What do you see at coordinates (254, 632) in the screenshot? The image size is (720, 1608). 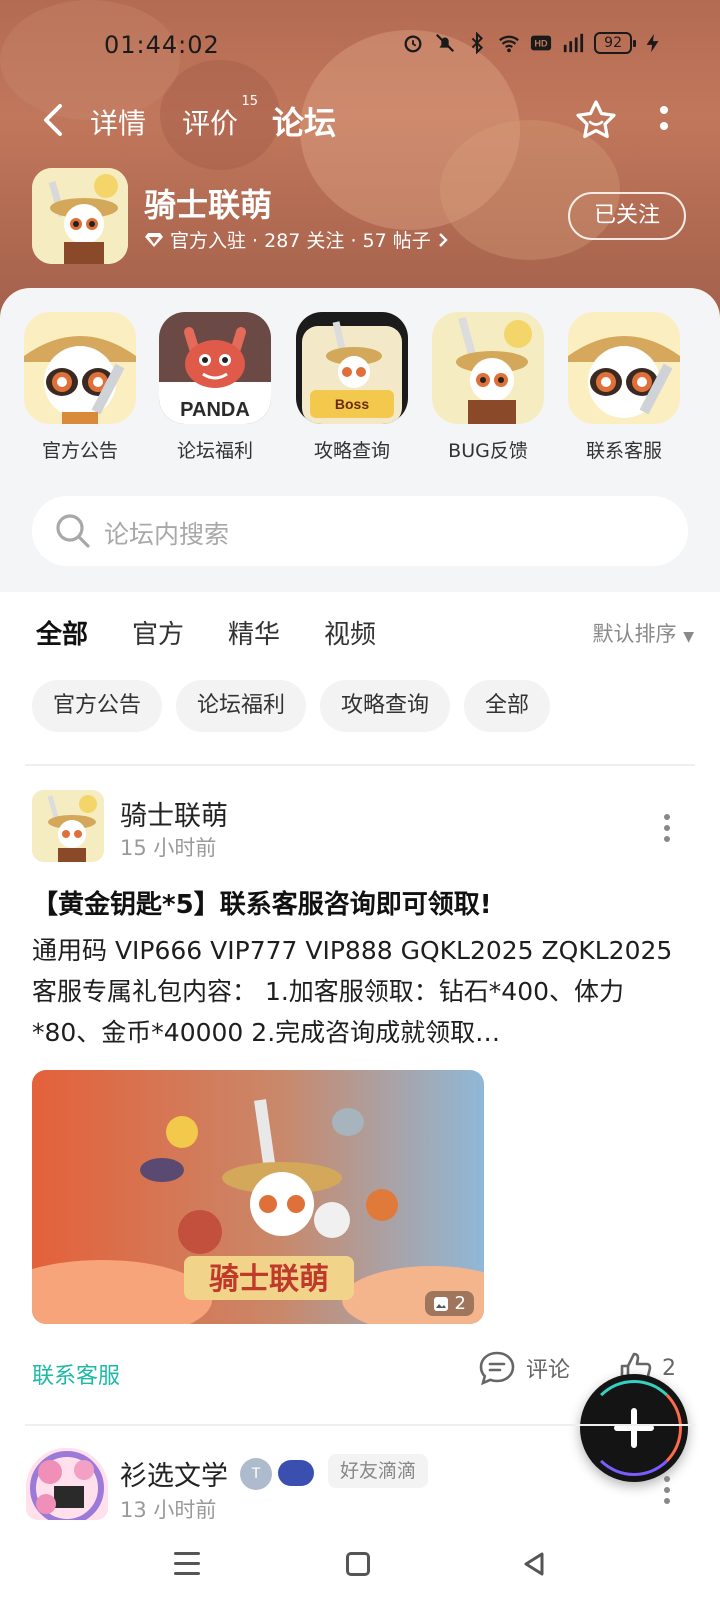 I see `filter-tab-featured: 精华` at bounding box center [254, 632].